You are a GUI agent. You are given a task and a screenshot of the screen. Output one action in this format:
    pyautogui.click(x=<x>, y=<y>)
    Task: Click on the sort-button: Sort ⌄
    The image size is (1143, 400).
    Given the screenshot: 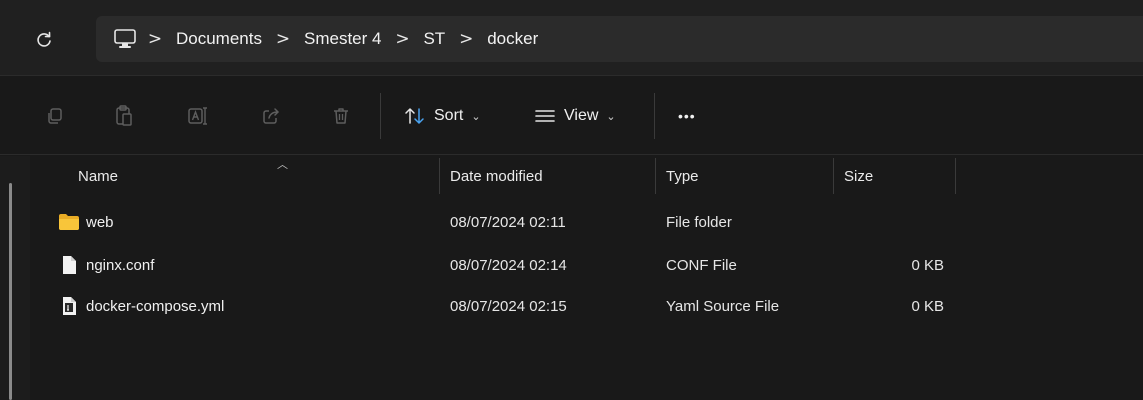 What is the action you would take?
    pyautogui.click(x=442, y=116)
    